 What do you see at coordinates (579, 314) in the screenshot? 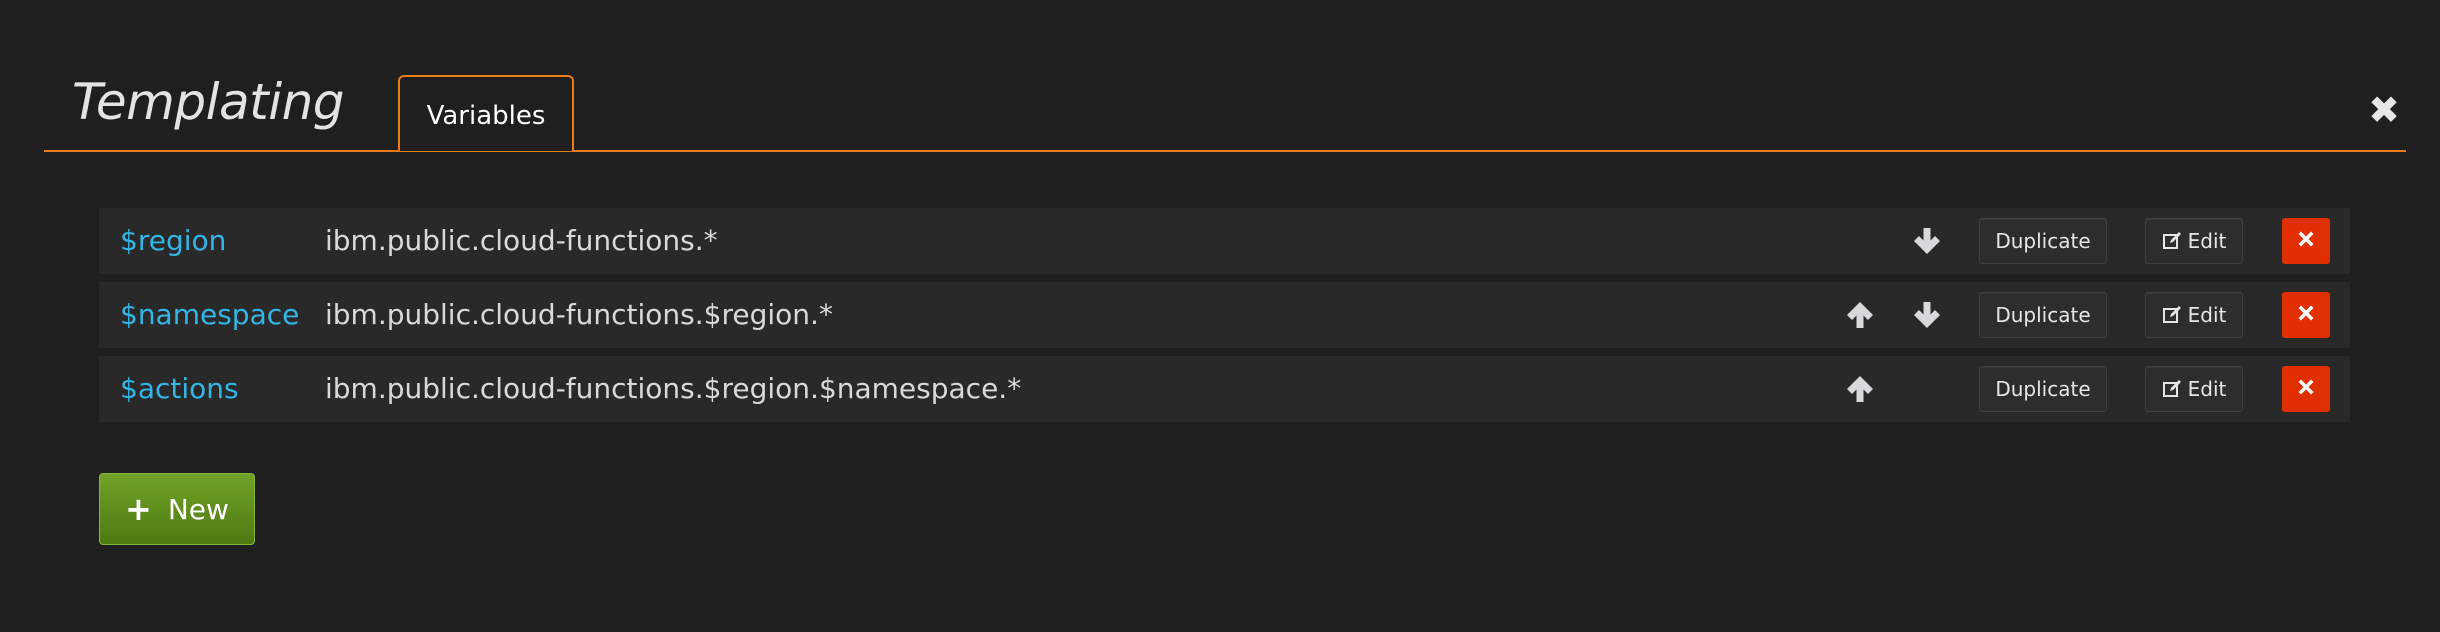
I see `variable-query: ibm.public.cloud-functions.$region.*` at bounding box center [579, 314].